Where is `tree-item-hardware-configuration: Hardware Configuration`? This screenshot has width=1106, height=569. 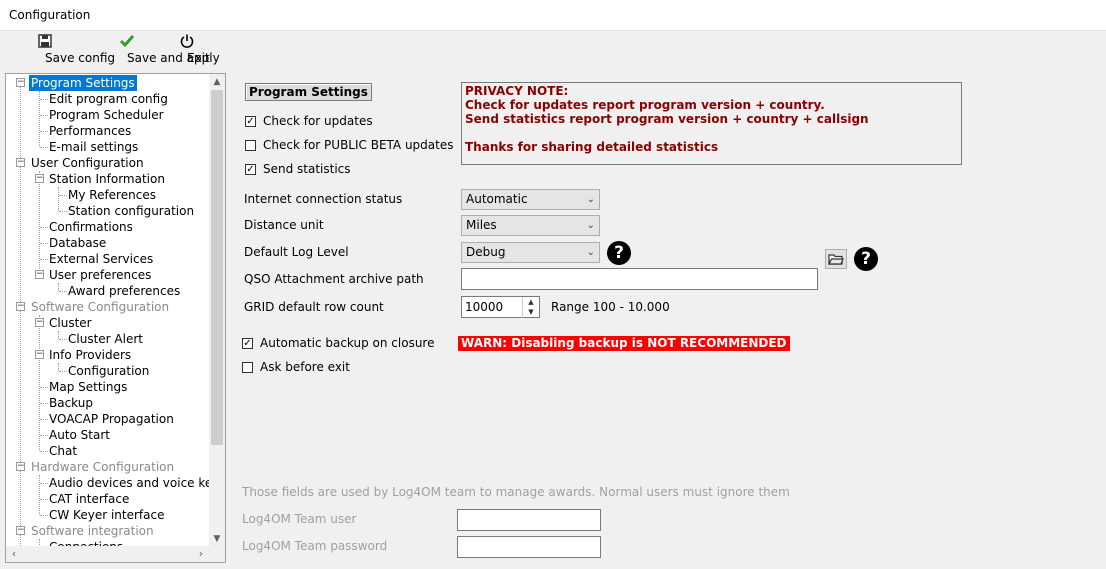
tree-item-hardware-configuration: Hardware Configuration is located at coordinates (102, 467).